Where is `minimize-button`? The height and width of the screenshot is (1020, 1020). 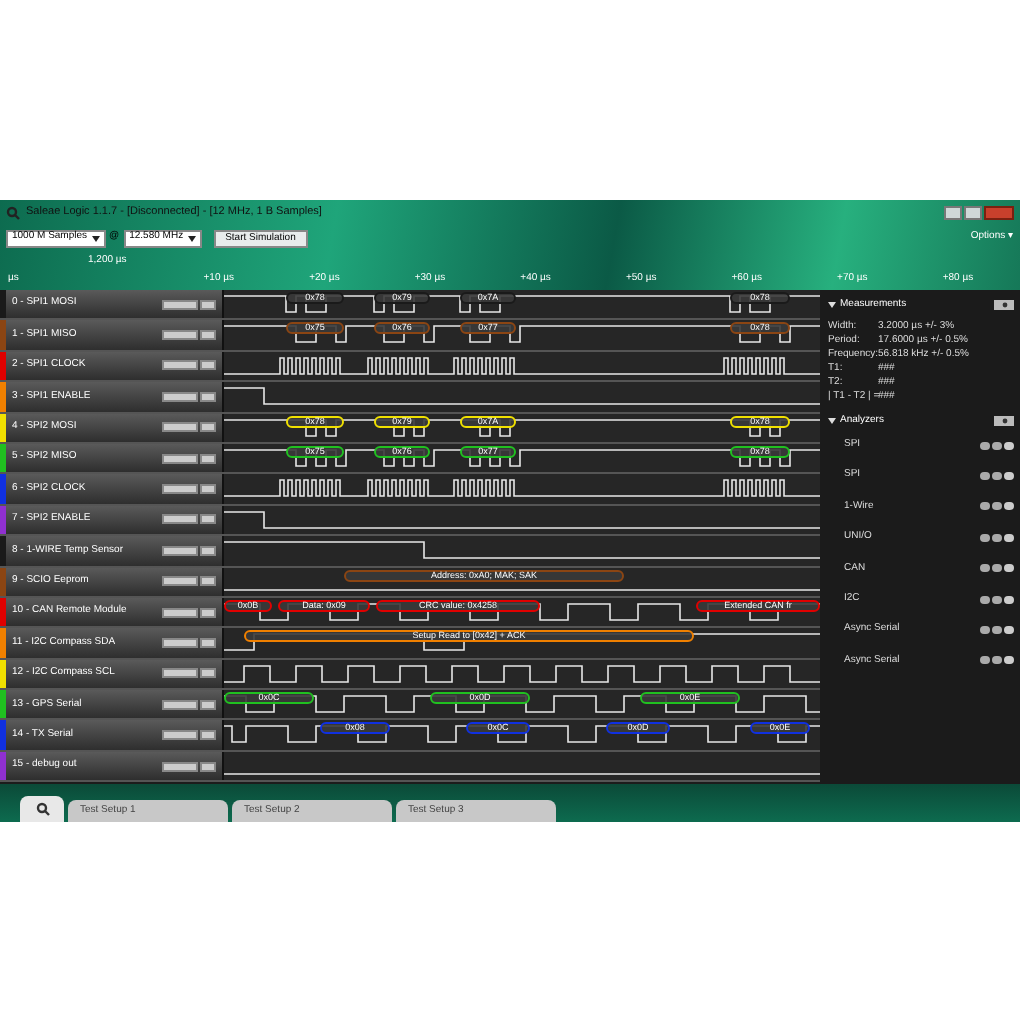
minimize-button is located at coordinates (953, 212).